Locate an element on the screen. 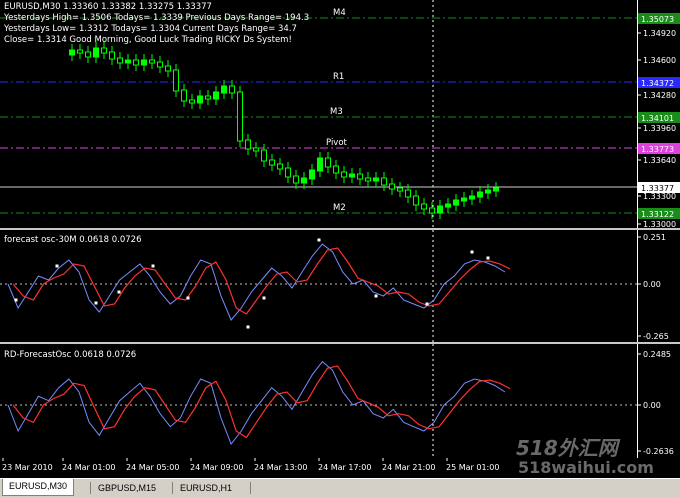 This screenshot has width=680, height=497. forecast-osc-title: forecast osc-30M 0.0618 0.0726 is located at coordinates (73, 240).